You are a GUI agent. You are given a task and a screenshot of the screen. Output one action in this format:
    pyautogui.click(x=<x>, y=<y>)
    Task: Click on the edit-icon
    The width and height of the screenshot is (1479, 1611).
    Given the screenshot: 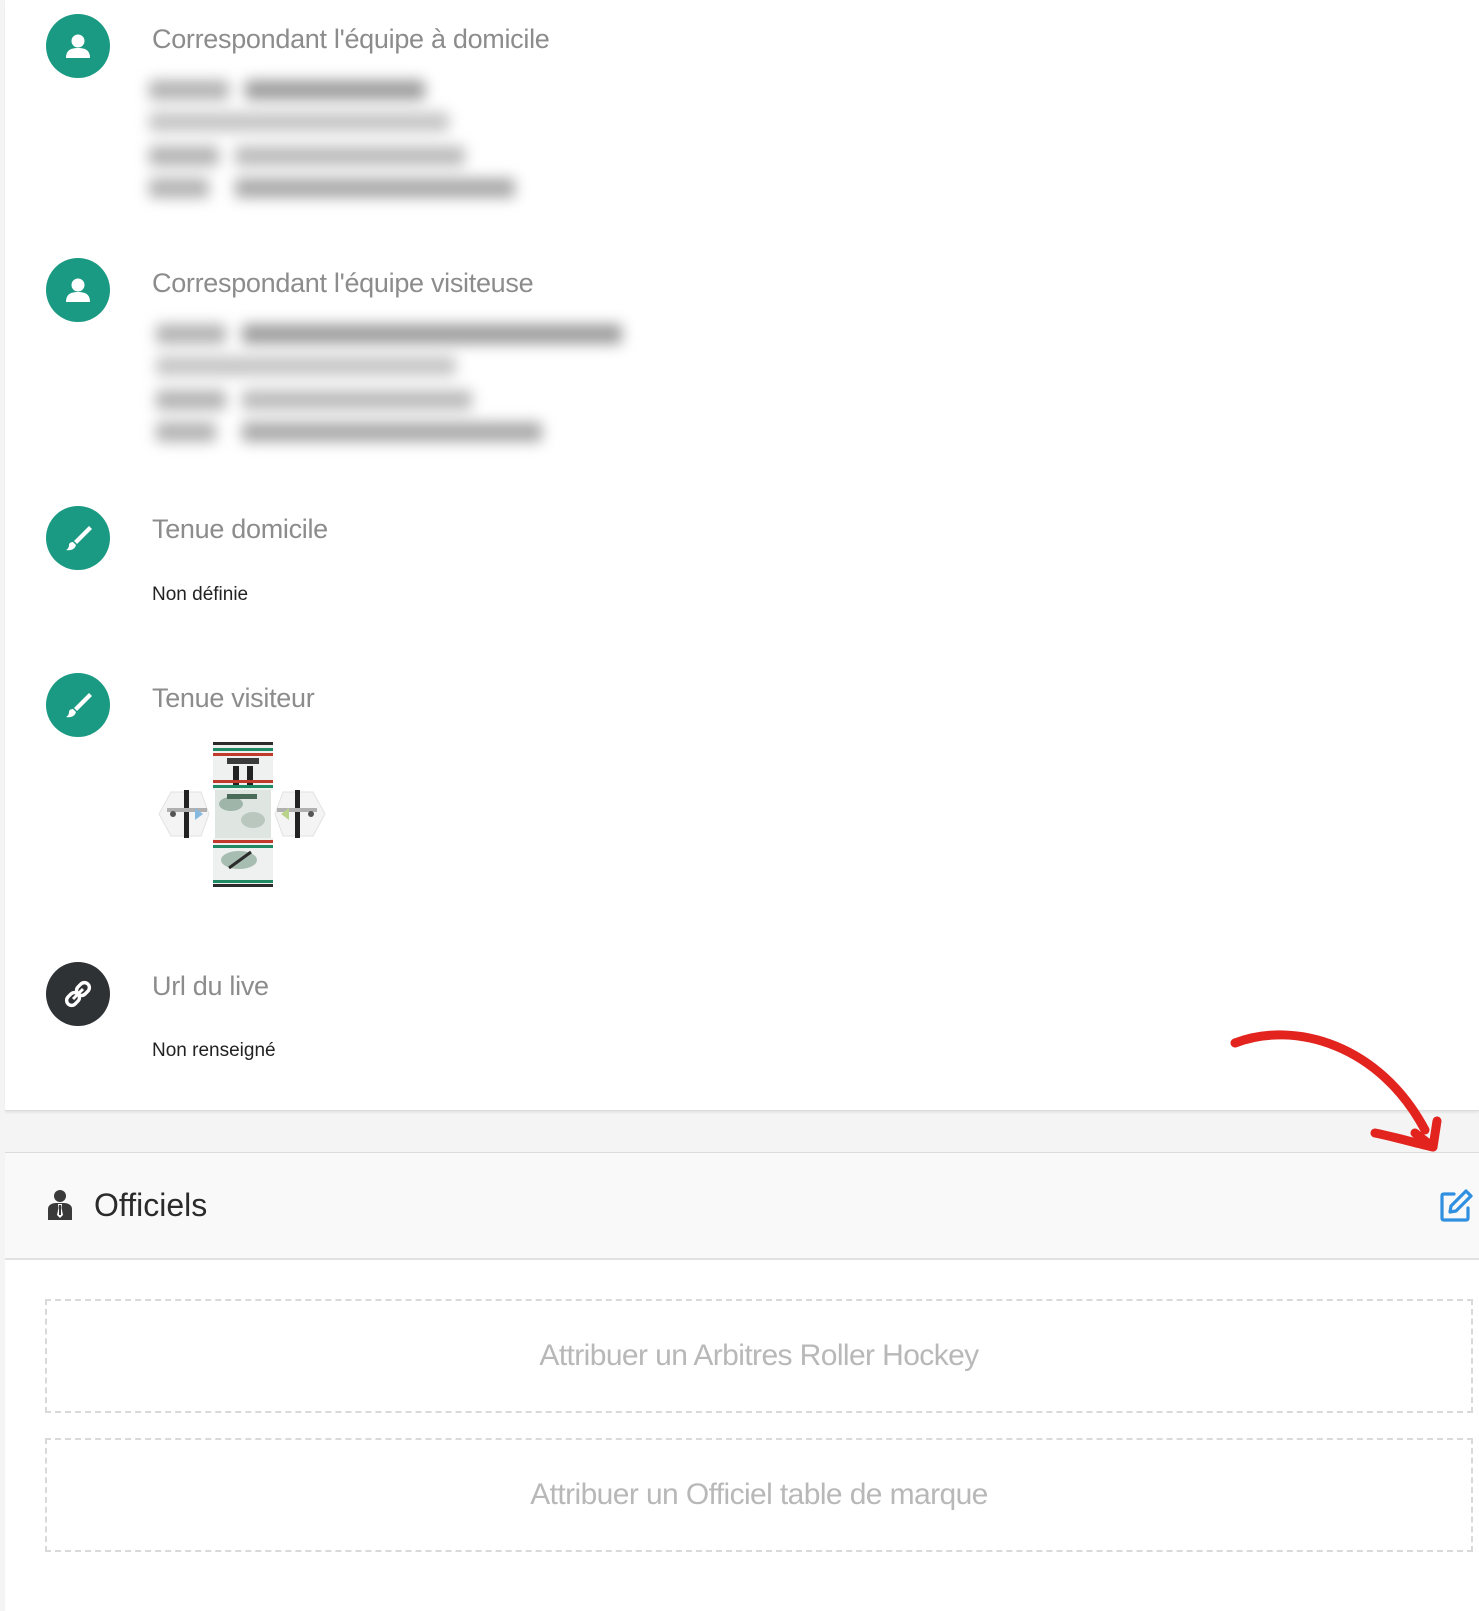 What is the action you would take?
    pyautogui.click(x=1456, y=1206)
    